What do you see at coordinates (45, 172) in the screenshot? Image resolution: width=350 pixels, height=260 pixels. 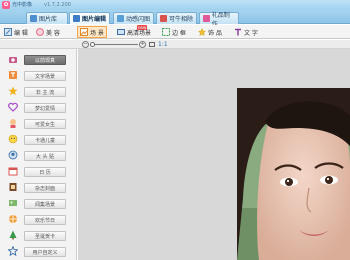 I see `category-label: 日 历` at bounding box center [45, 172].